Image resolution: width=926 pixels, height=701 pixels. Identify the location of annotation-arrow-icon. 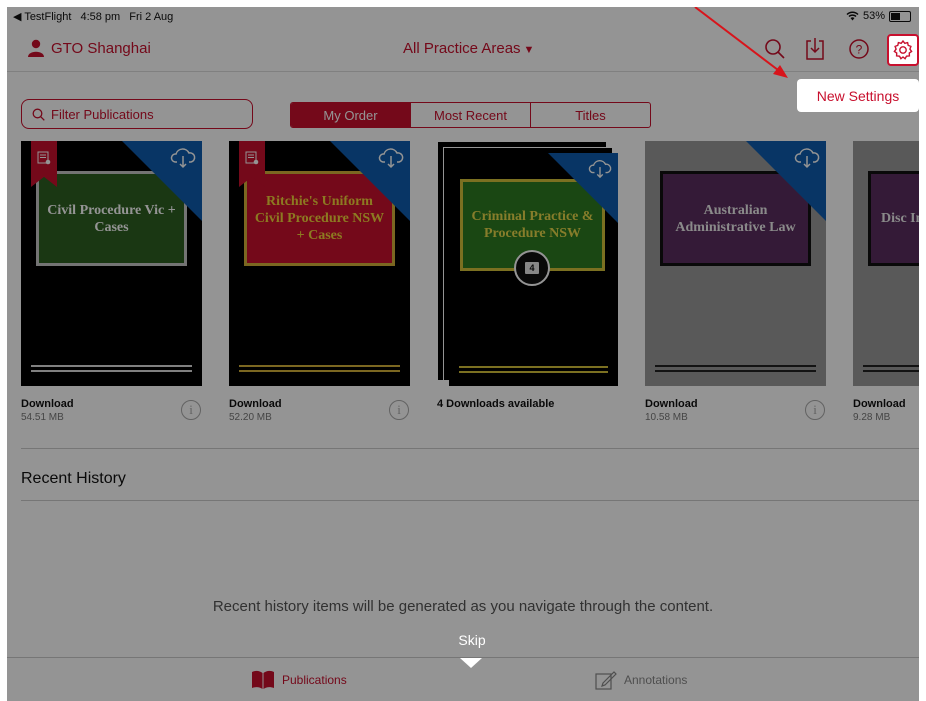
(741, 42).